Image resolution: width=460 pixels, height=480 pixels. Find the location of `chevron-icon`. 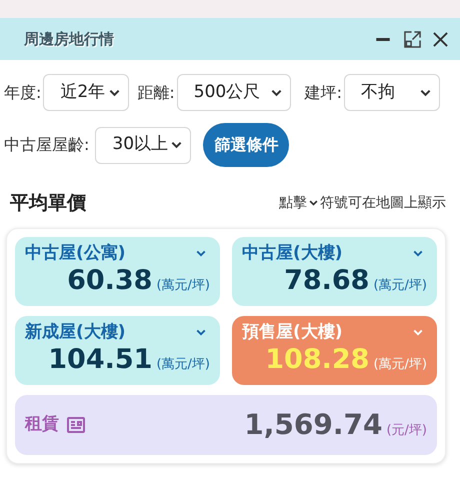

chevron-icon is located at coordinates (313, 203).